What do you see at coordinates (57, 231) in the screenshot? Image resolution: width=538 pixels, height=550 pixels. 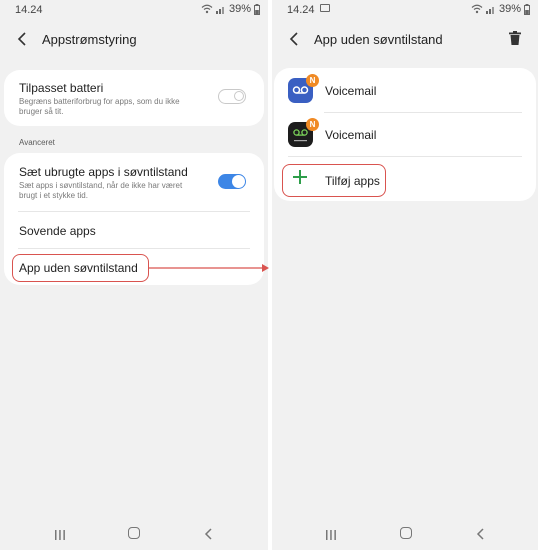 I see `sleeping-apps-item: Sovende apps` at bounding box center [57, 231].